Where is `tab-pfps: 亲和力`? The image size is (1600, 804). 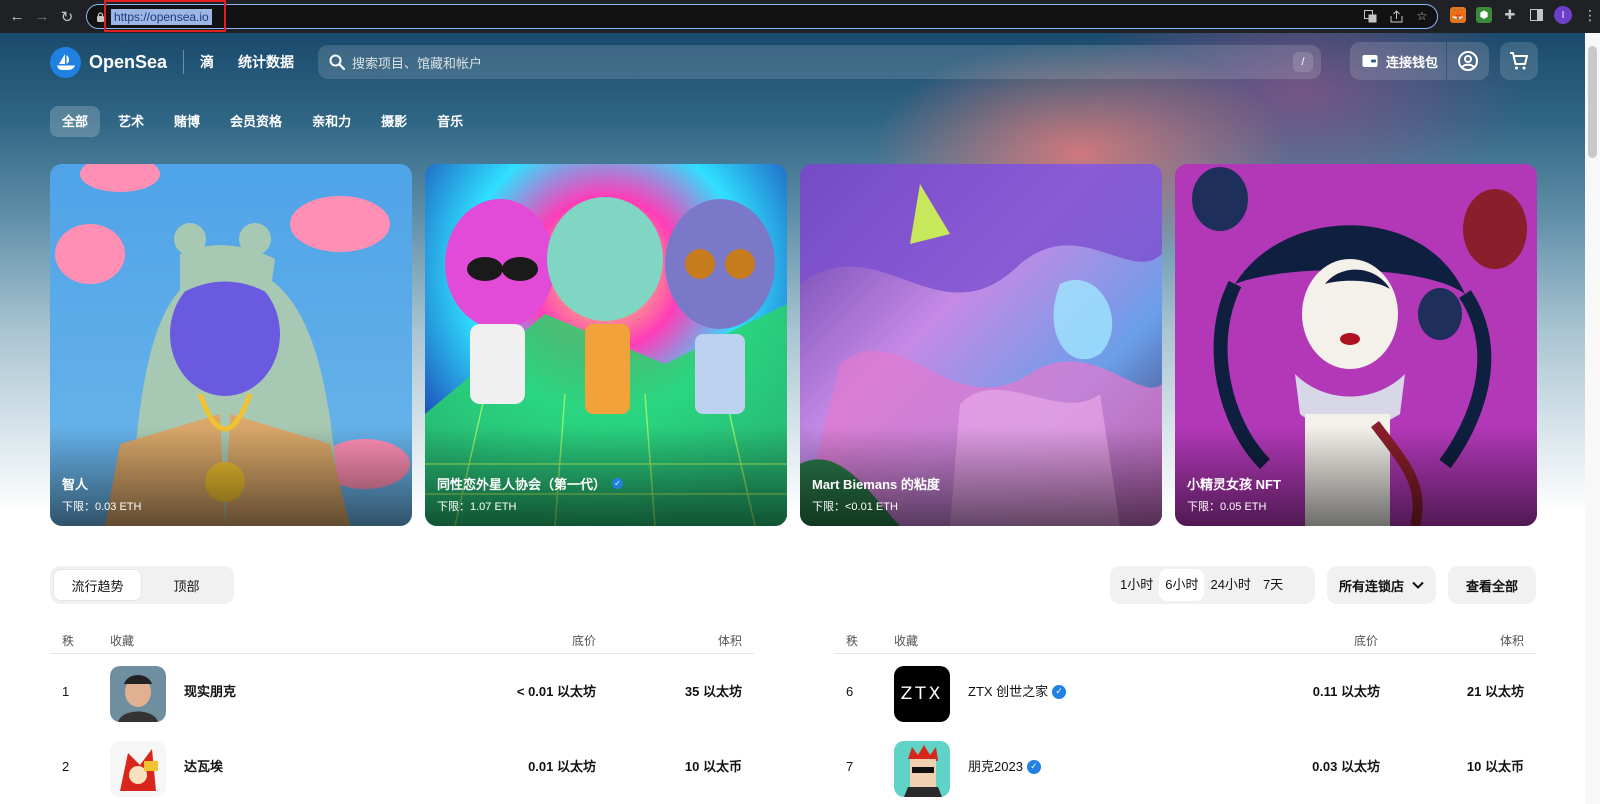
tab-pfps: 亲和力 is located at coordinates (331, 121).